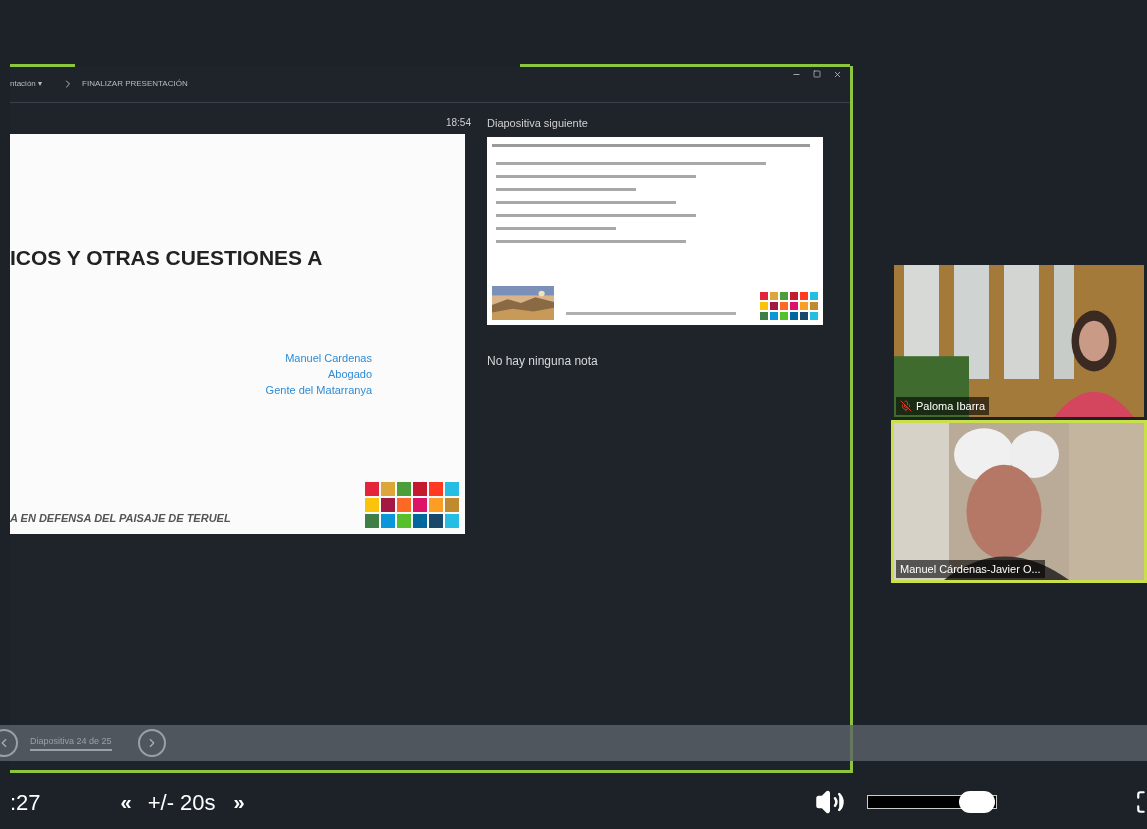  I want to click on close-icon, so click(837, 74).